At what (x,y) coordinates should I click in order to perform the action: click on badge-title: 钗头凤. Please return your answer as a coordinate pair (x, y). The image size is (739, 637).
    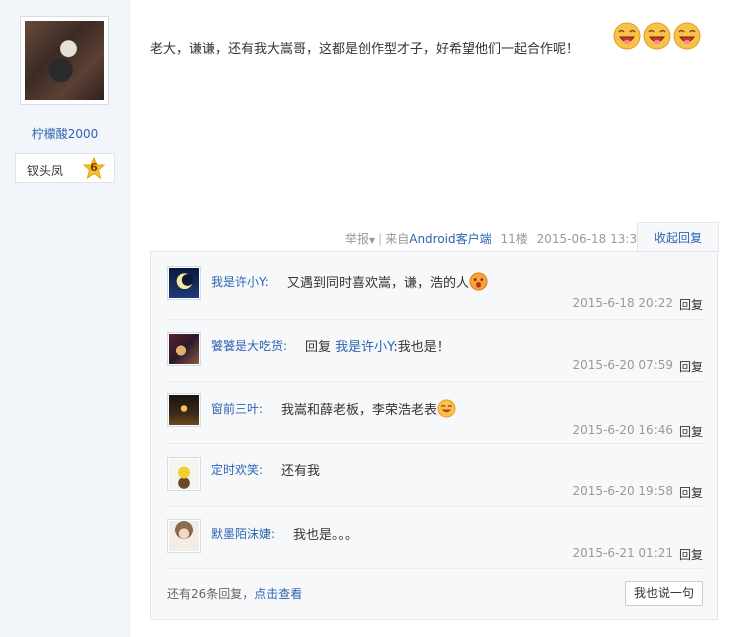
    Looking at the image, I should click on (45, 171).